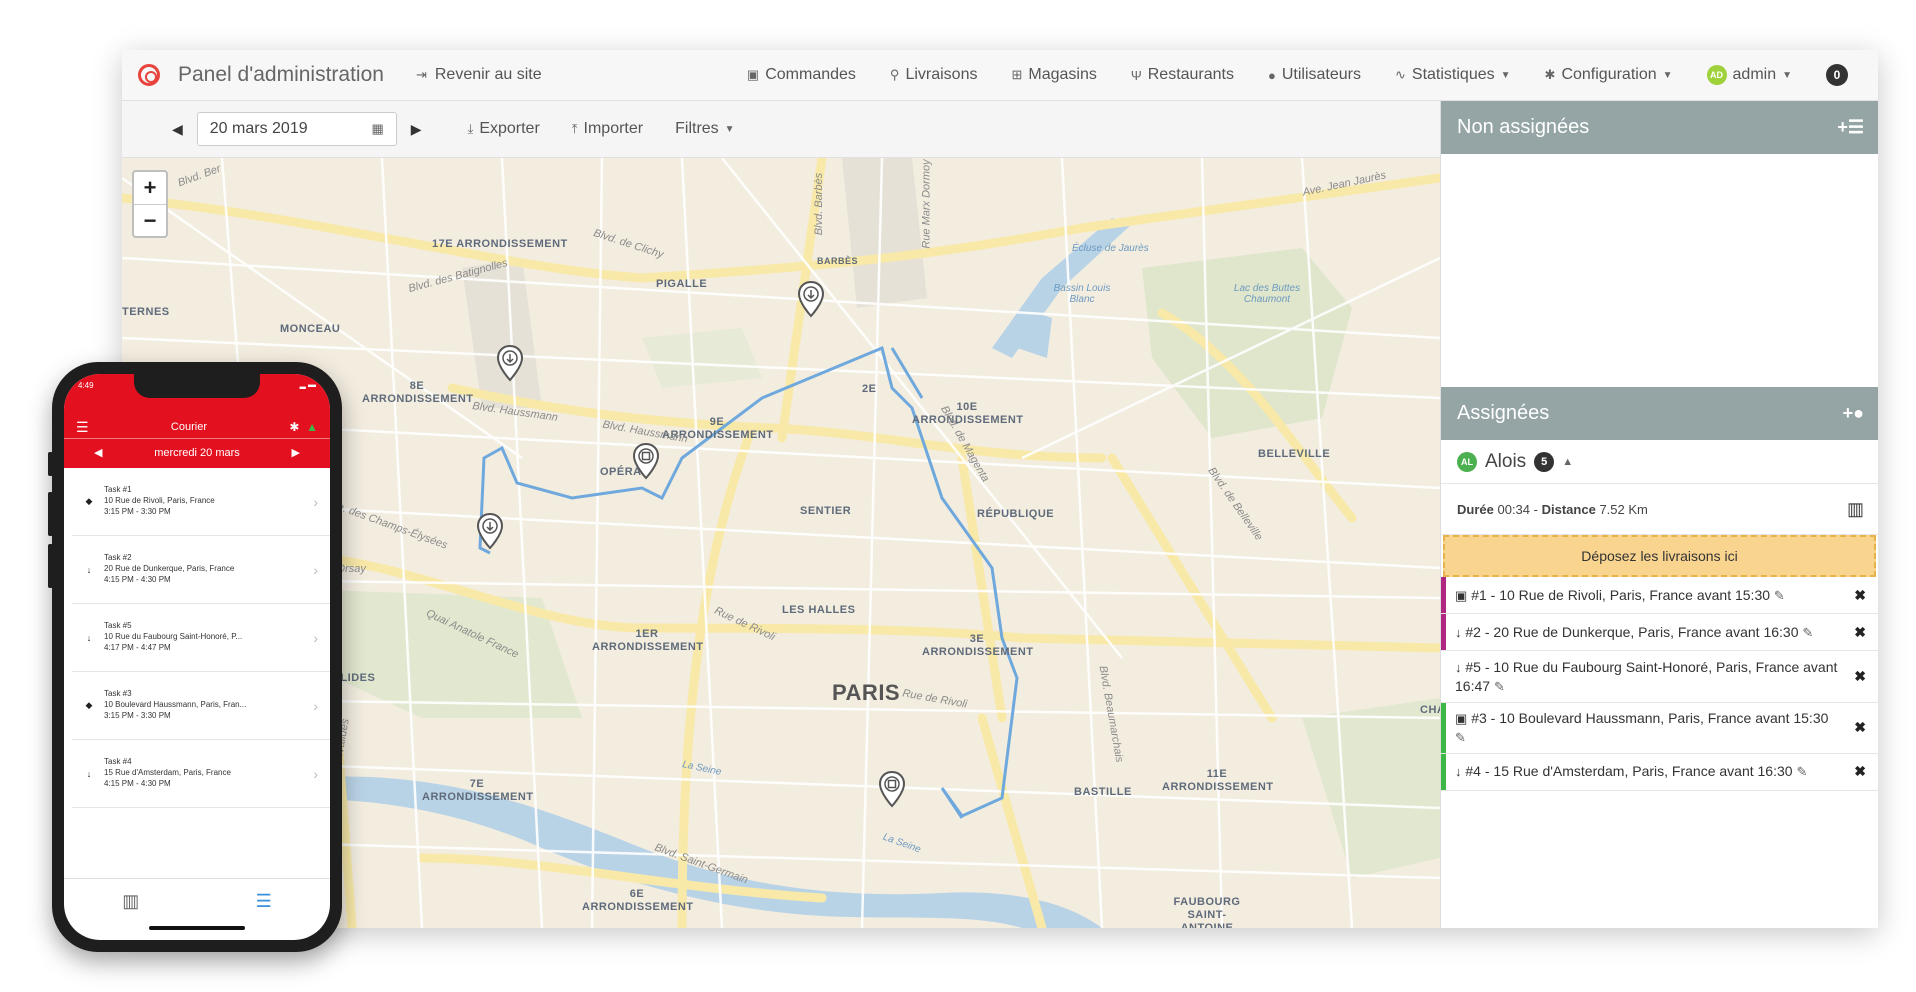 The image size is (1916, 992). I want to click on back-to-site-label: Revenir au site, so click(488, 74).